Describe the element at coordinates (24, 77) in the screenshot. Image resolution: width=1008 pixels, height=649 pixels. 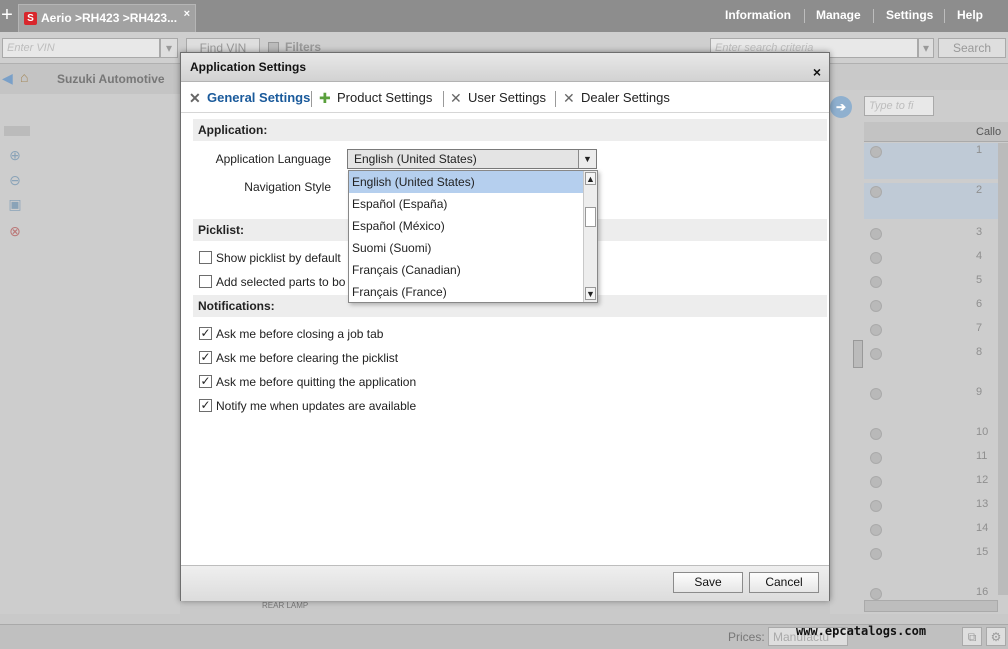
I see `home-icon: ⌂` at that location.